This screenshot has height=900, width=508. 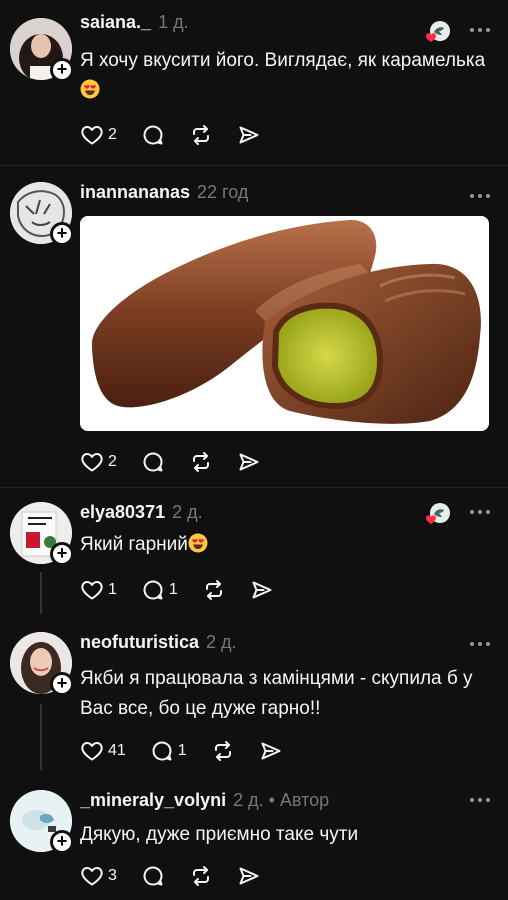 I want to click on like-button: 41, so click(x=103, y=751).